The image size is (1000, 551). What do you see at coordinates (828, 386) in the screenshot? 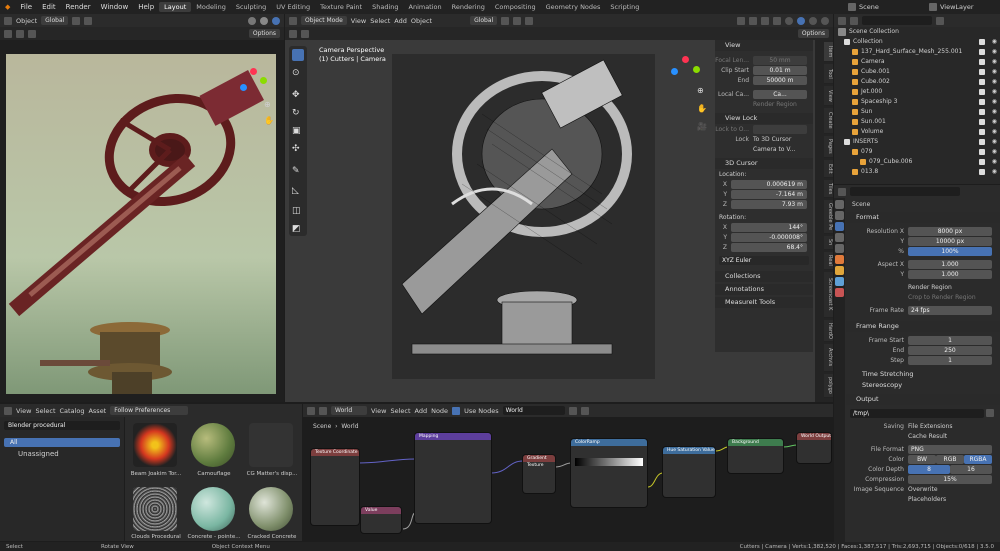
I see `tab-polygoniq: polygo` at bounding box center [828, 386].